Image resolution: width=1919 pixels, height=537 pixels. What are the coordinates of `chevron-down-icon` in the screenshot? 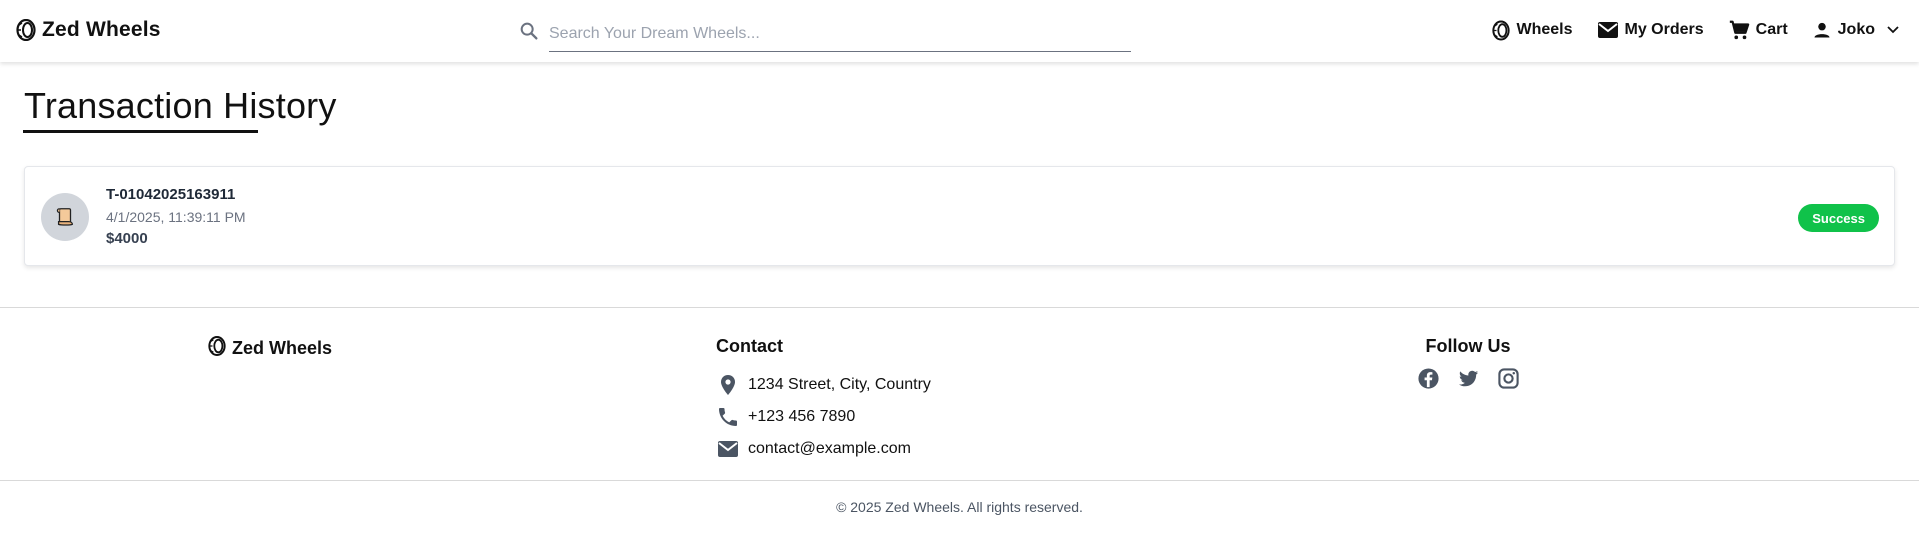 It's located at (1893, 30).